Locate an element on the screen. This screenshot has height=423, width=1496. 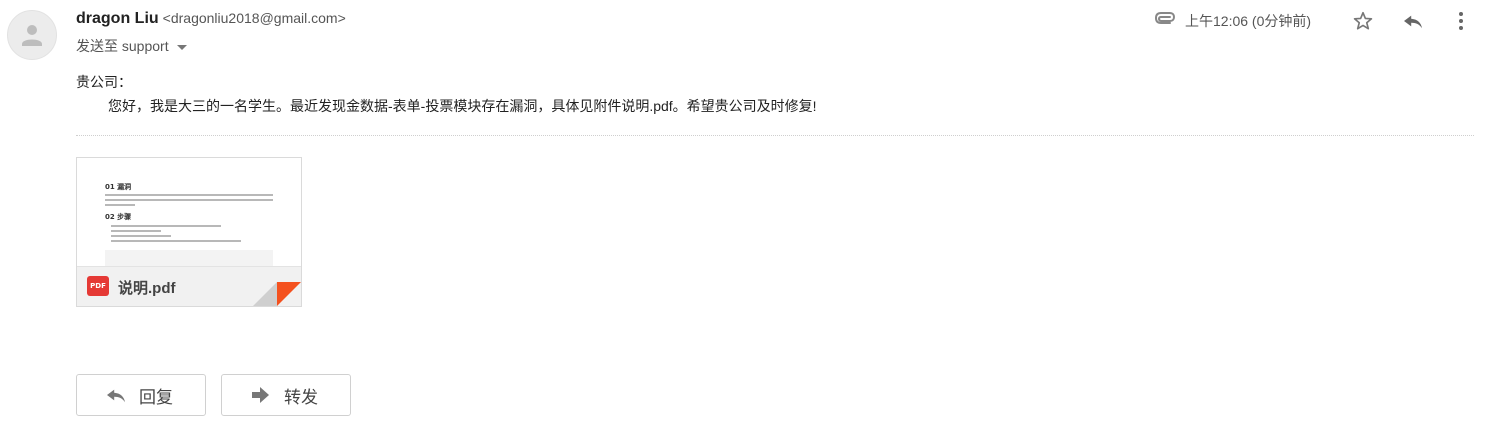
sender-avatar is located at coordinates (32, 35).